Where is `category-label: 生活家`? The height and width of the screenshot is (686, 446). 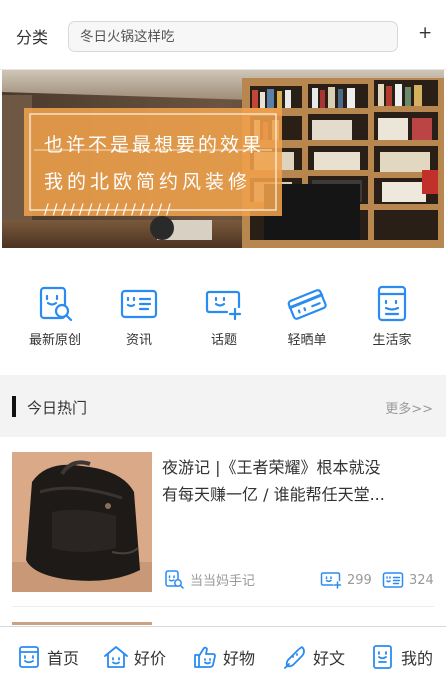 category-label: 生活家 is located at coordinates (392, 340).